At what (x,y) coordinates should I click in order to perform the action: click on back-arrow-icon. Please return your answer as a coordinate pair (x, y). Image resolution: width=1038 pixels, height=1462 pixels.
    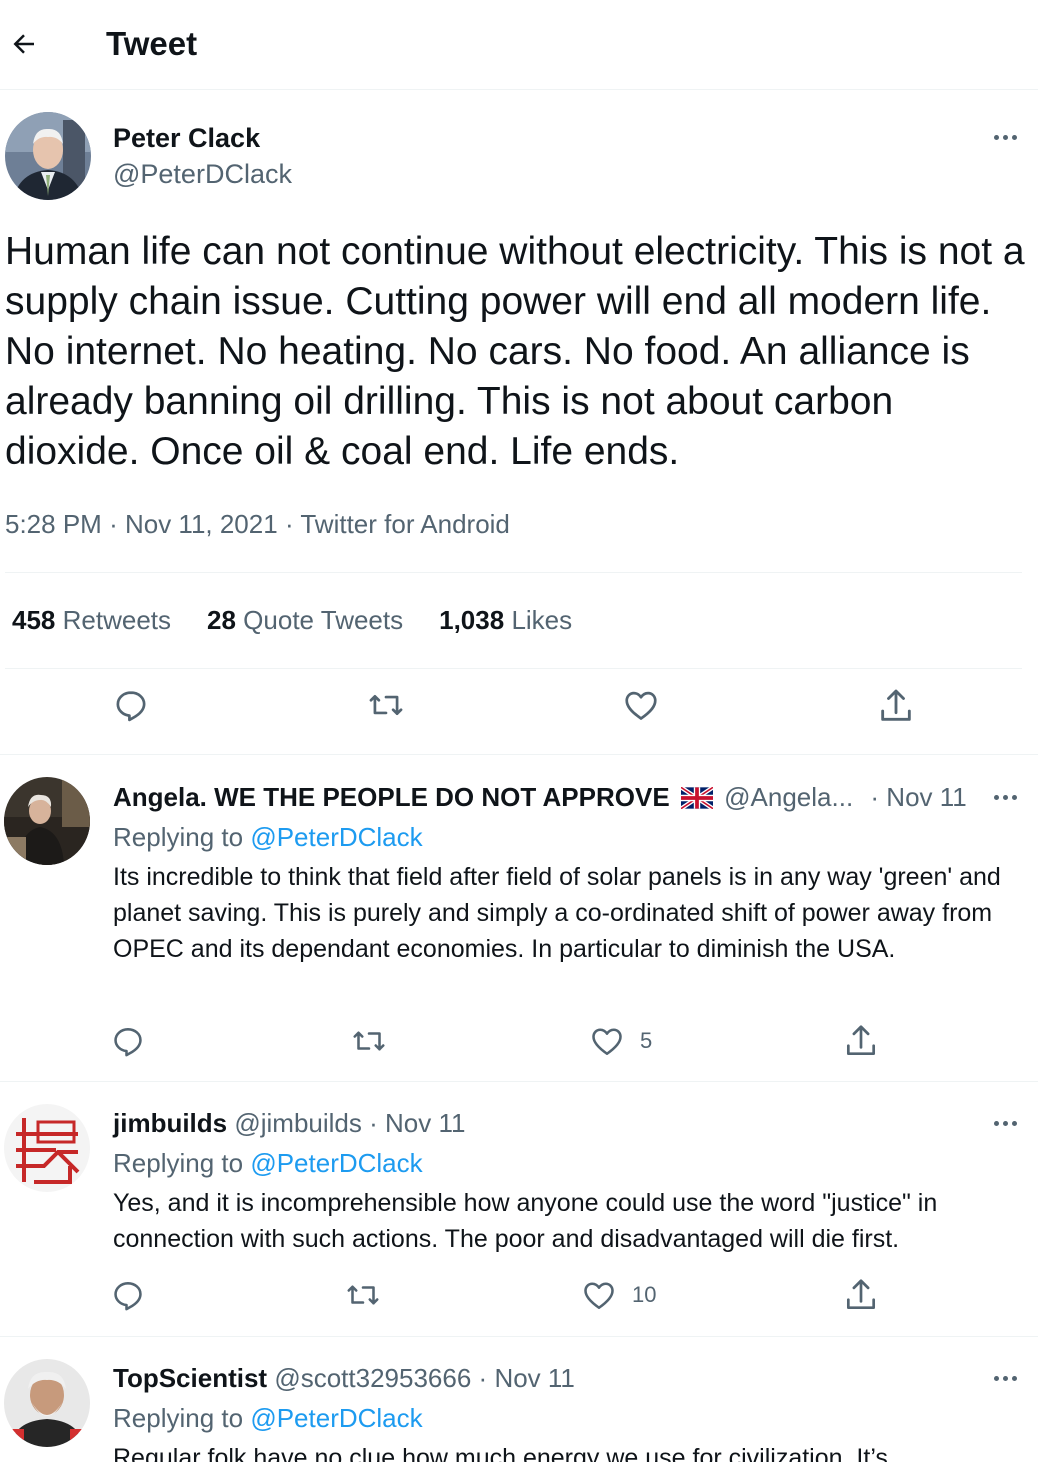
    Looking at the image, I should click on (23, 44).